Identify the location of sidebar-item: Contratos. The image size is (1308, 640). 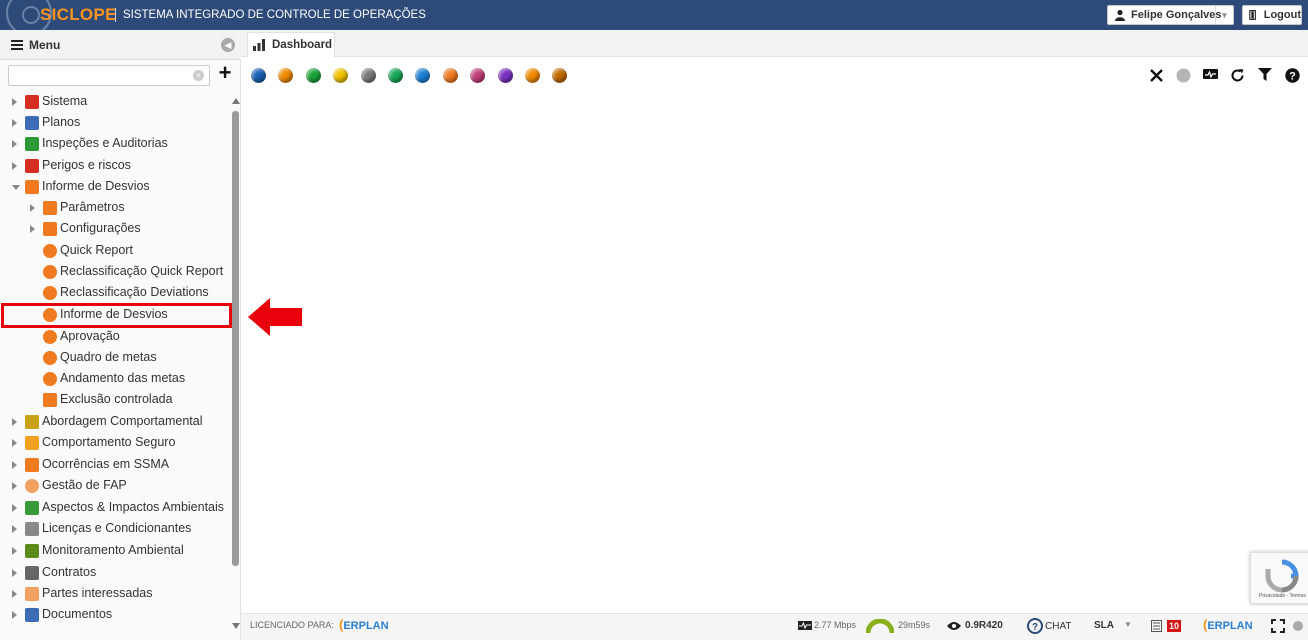
(115, 573).